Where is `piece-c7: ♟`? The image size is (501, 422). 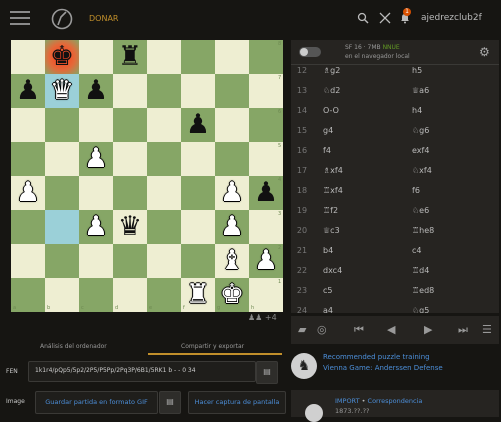 piece-c7: ♟ is located at coordinates (96, 91).